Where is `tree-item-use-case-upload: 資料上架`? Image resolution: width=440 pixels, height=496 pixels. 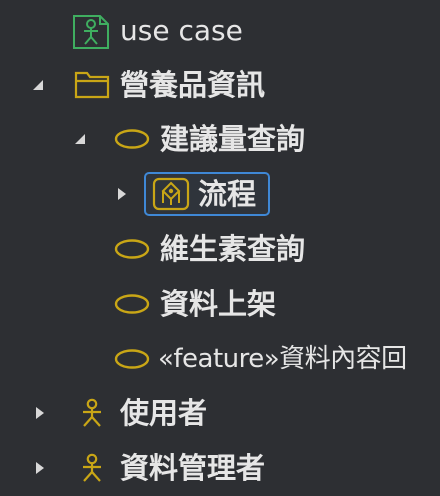 tree-item-use-case-upload: 資料上架 is located at coordinates (220, 304).